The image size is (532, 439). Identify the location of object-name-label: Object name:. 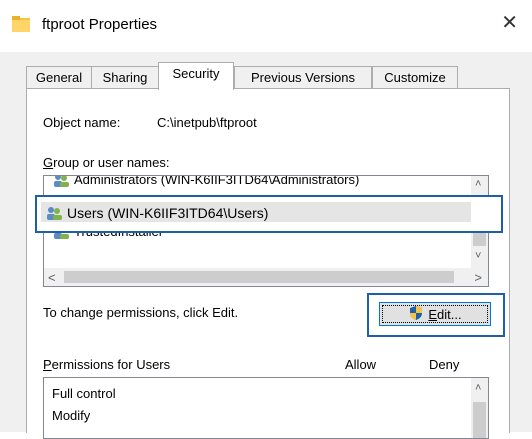
(82, 122).